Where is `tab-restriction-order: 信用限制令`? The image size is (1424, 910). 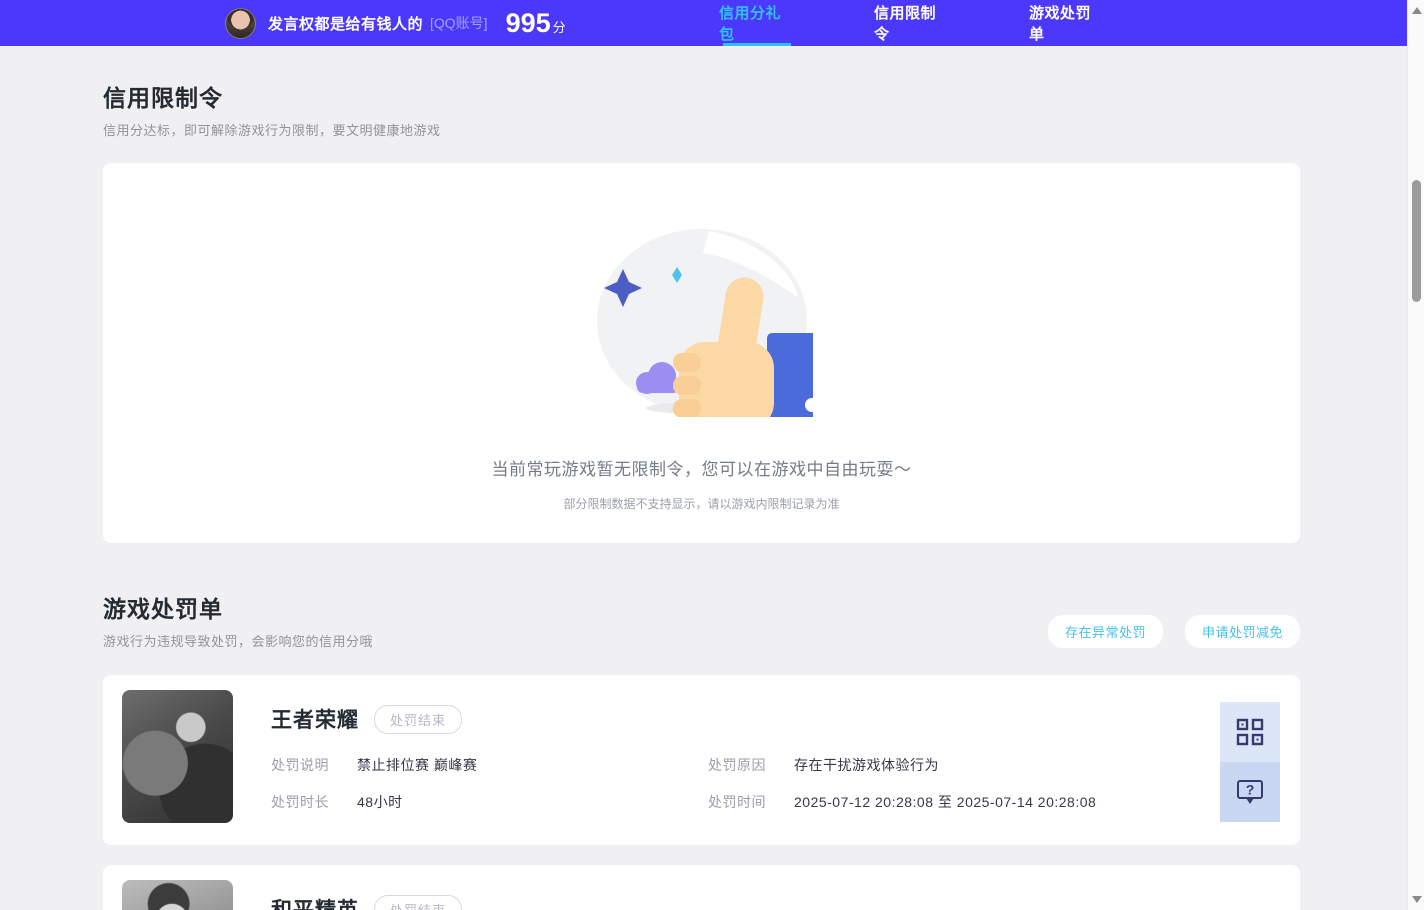 tab-restriction-order: 信用限制令 is located at coordinates (912, 23).